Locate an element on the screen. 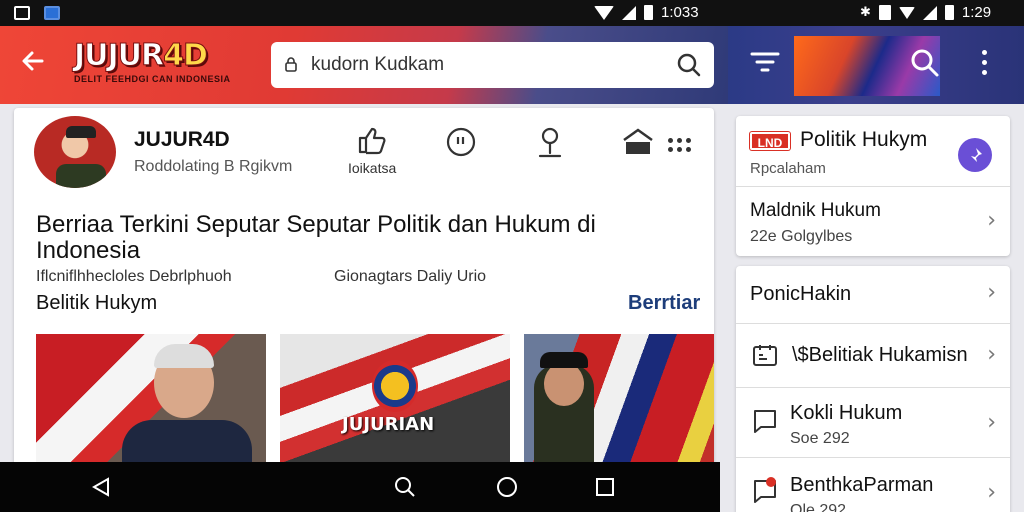 Image resolution: width=1024 pixels, height=512 pixels. comment-button is located at coordinates (461, 143).